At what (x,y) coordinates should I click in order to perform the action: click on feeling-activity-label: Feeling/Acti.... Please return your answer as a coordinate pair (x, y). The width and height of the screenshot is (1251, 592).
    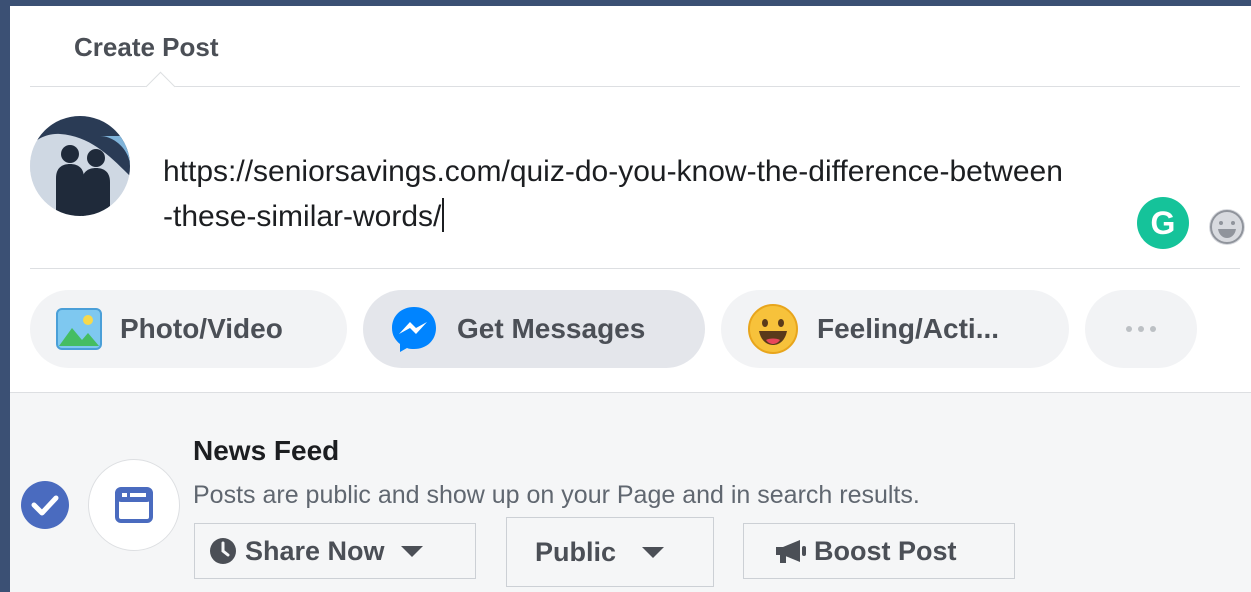
    Looking at the image, I should click on (908, 328).